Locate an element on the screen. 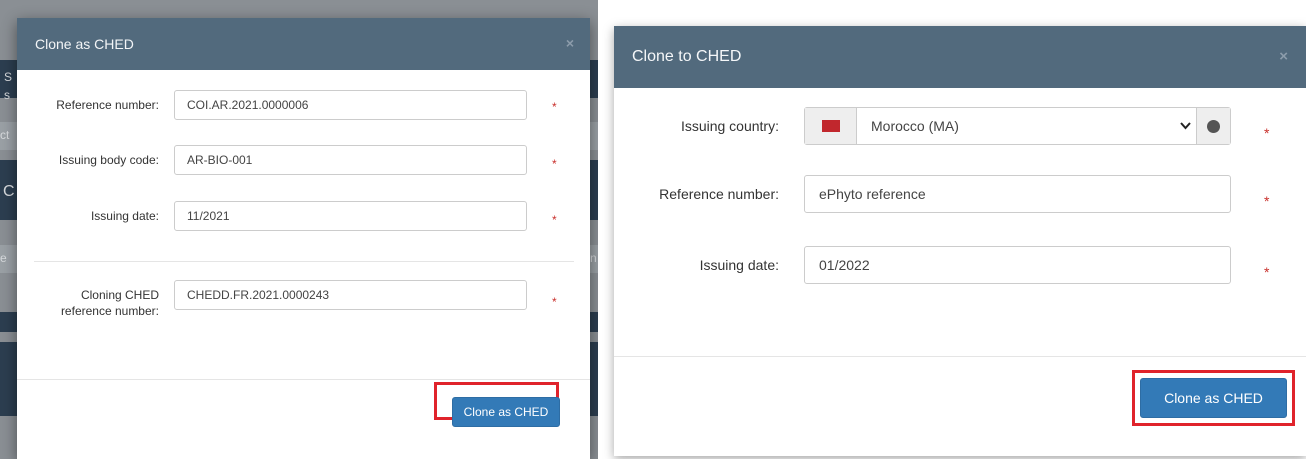 The width and height of the screenshot is (1306, 459). dialog-header: Clone to CHED × is located at coordinates (960, 57).